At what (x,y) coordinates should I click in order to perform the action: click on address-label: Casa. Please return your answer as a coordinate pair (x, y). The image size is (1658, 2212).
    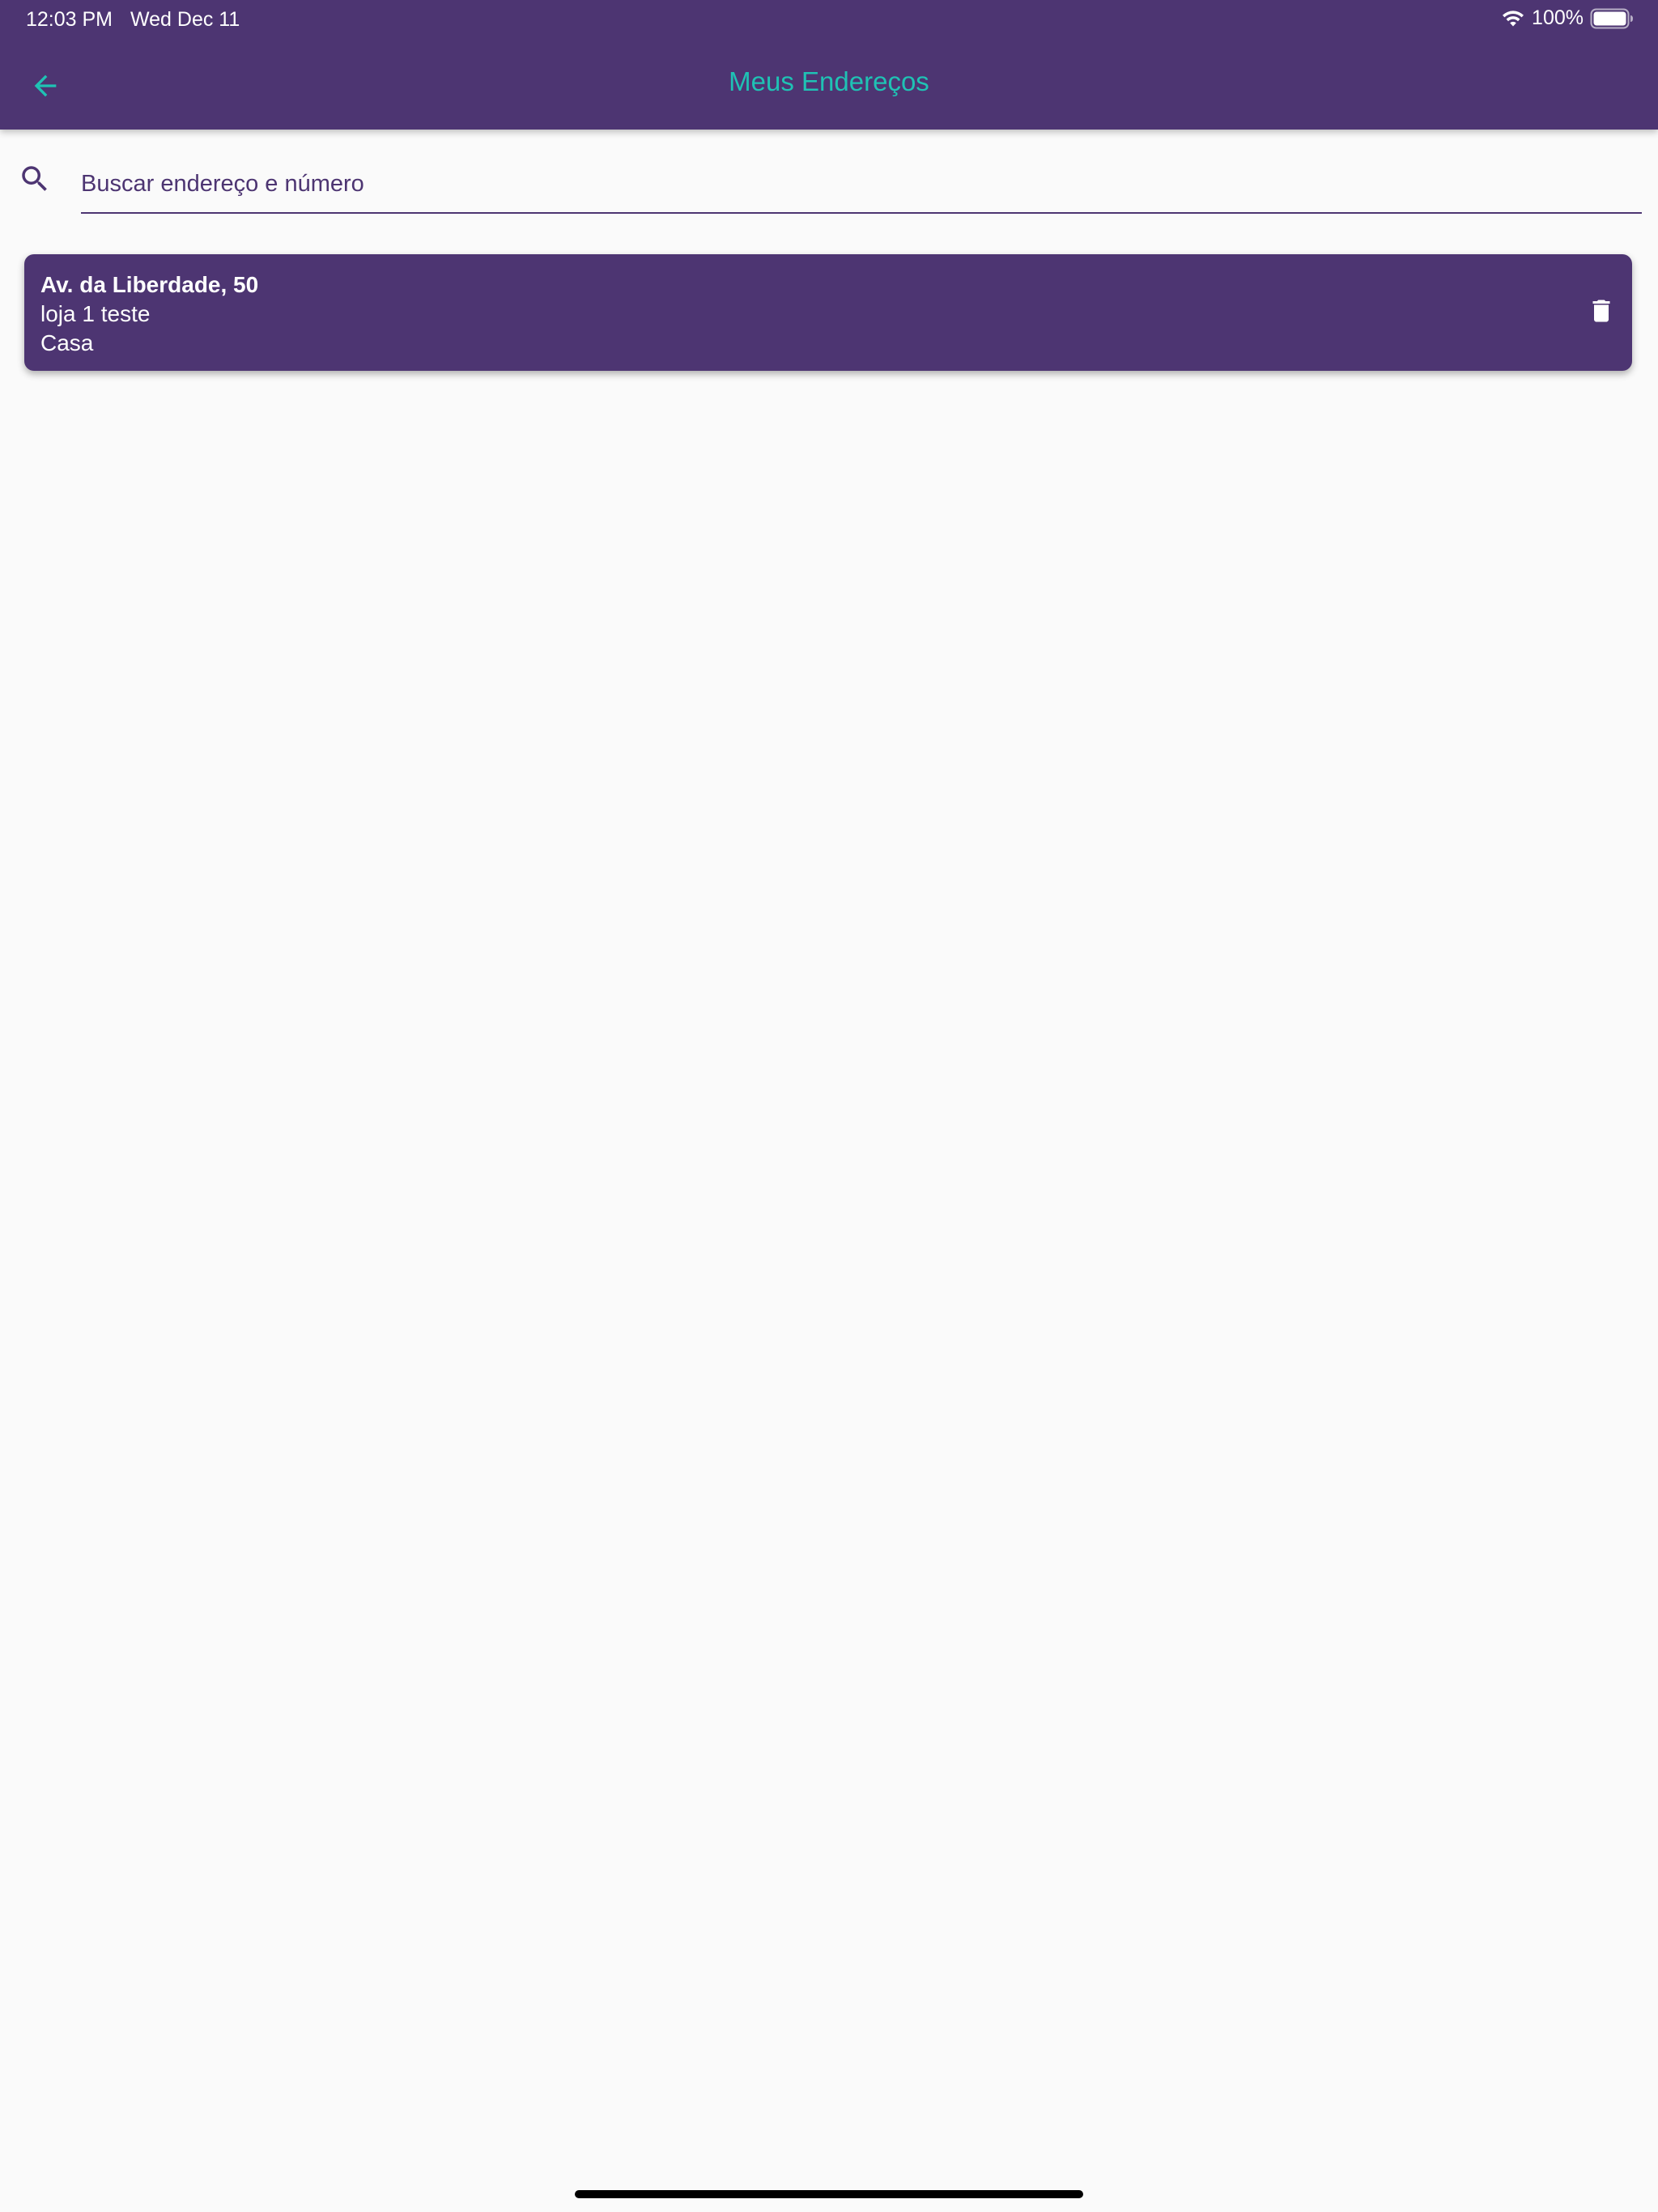
    Looking at the image, I should click on (67, 343).